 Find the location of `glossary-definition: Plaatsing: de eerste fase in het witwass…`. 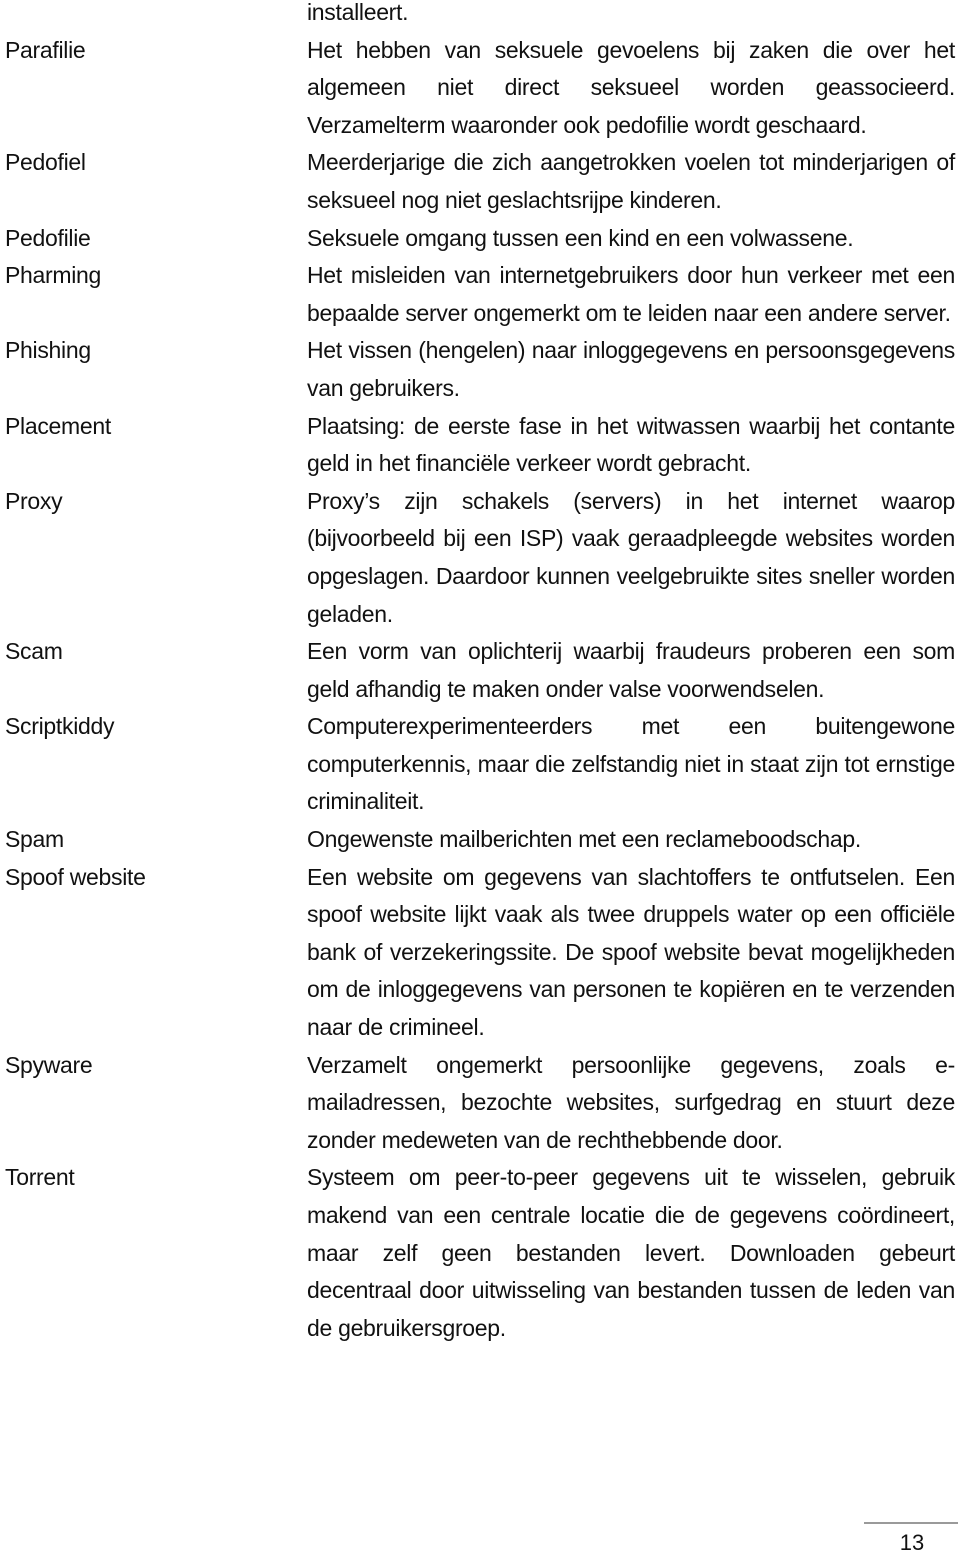

glossary-definition: Plaatsing: de eerste fase in het witwass… is located at coordinates (631, 444).